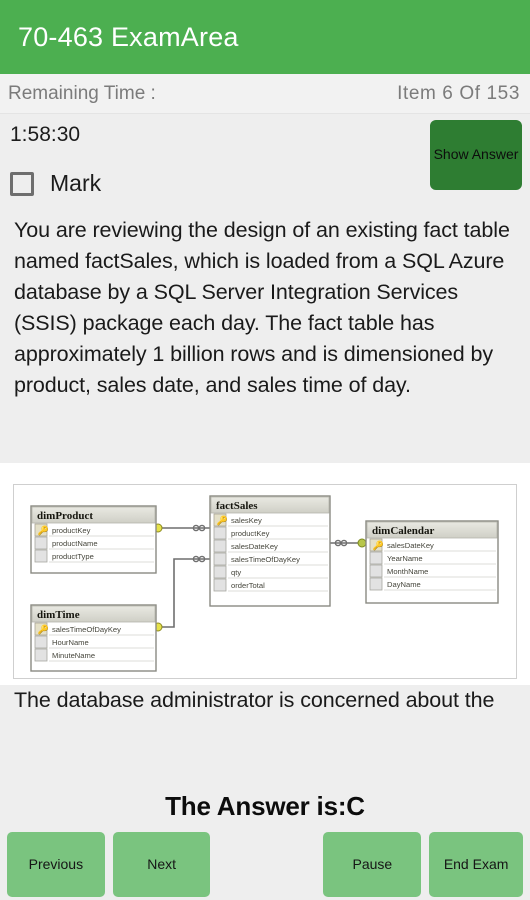  What do you see at coordinates (73, 556) in the screenshot?
I see `svg-text: productType` at bounding box center [73, 556].